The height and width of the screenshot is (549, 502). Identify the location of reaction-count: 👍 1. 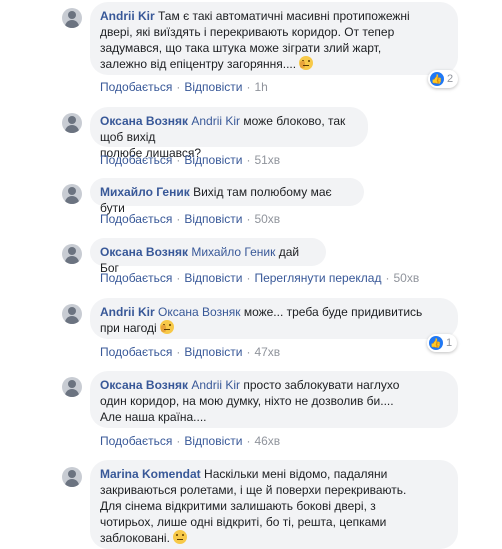
(442, 343).